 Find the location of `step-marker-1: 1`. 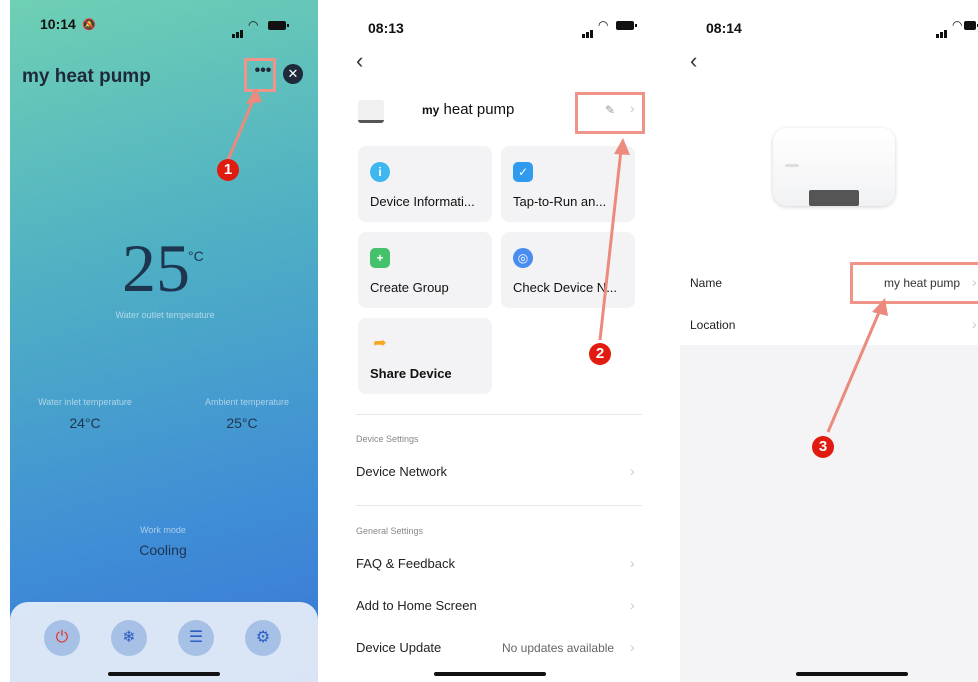

step-marker-1: 1 is located at coordinates (228, 170).